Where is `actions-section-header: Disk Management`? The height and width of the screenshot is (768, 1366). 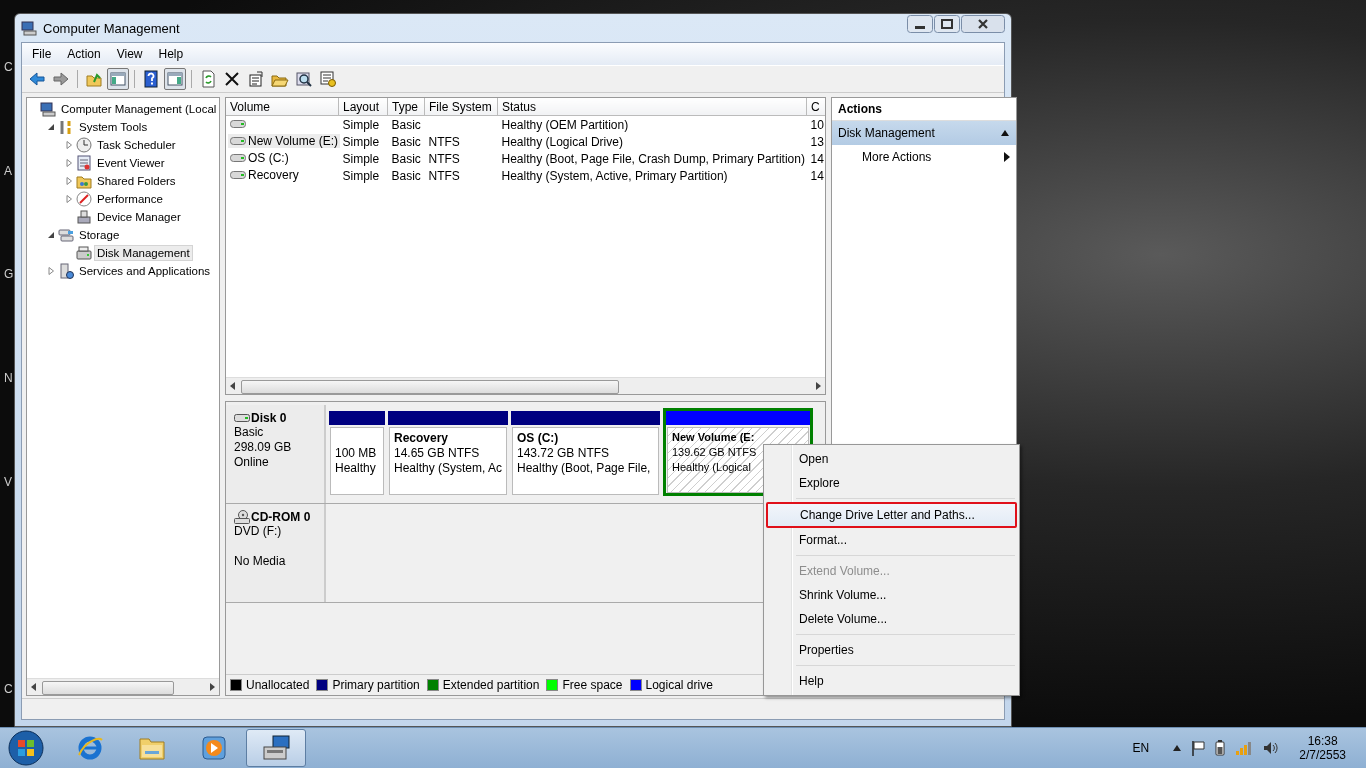 actions-section-header: Disk Management is located at coordinates (924, 133).